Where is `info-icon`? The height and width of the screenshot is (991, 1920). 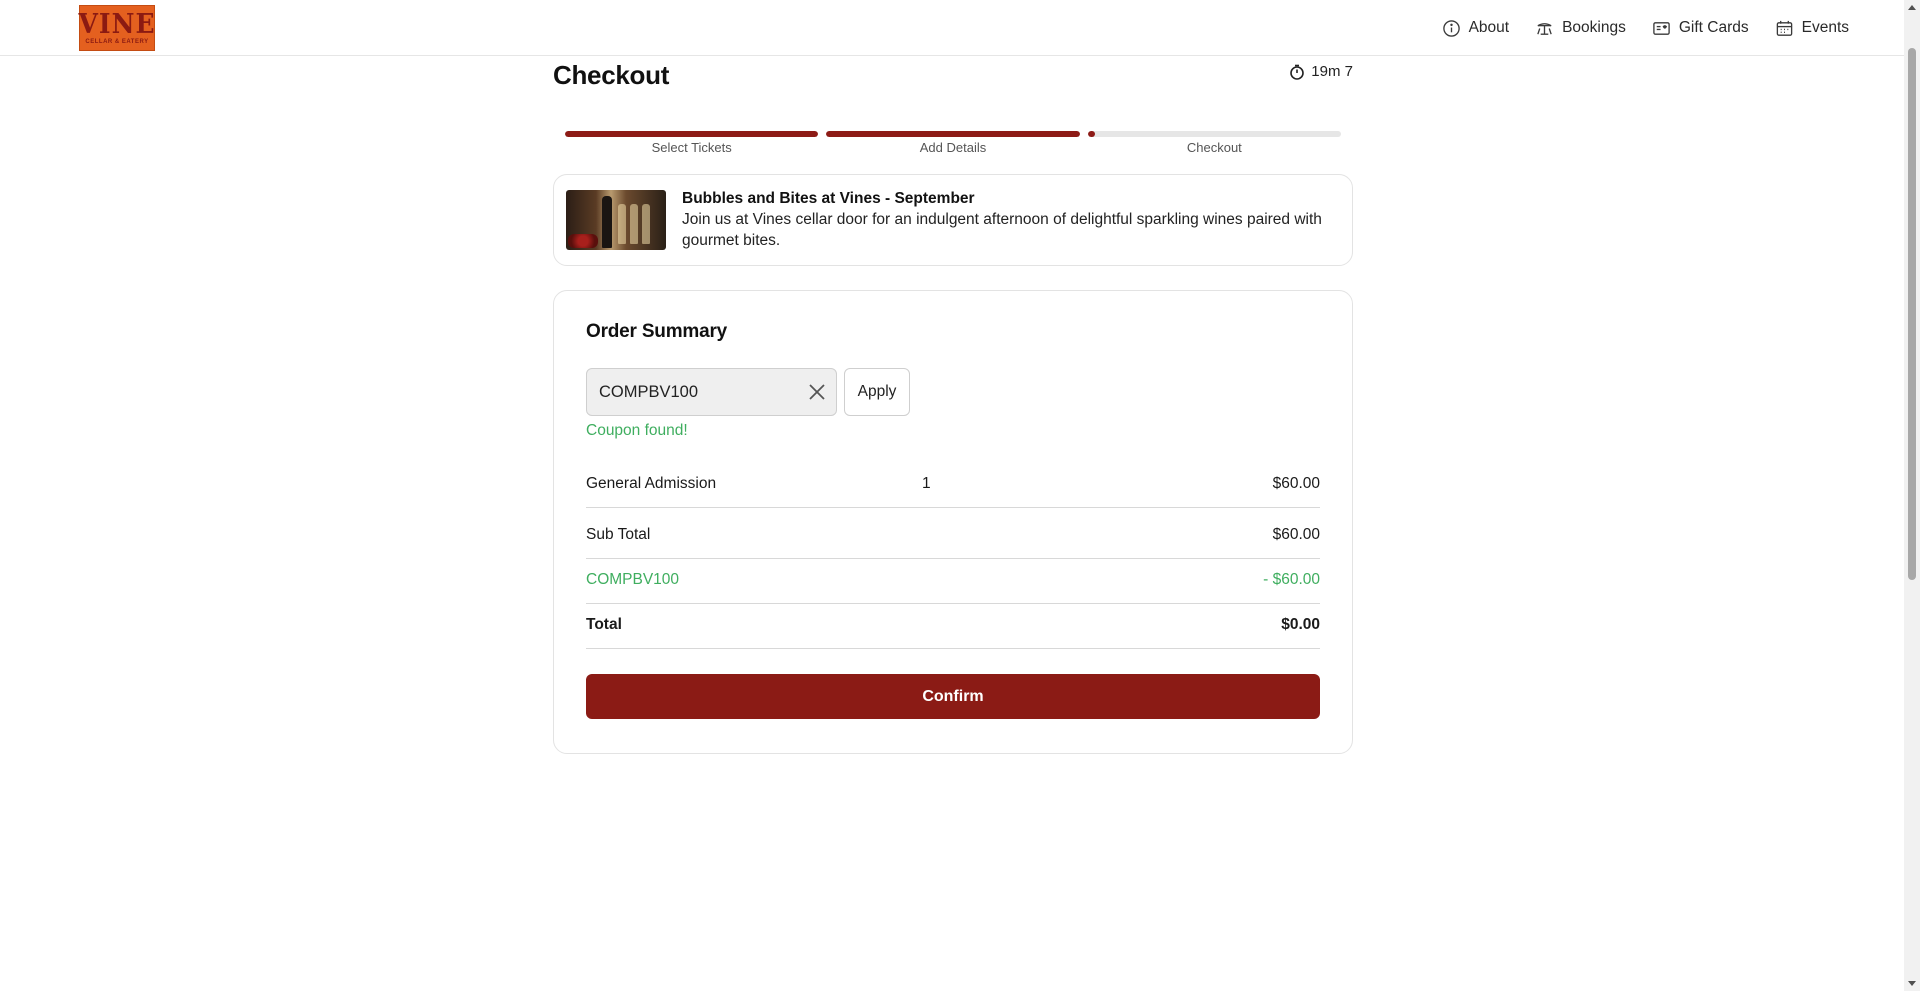
info-icon is located at coordinates (1451, 28).